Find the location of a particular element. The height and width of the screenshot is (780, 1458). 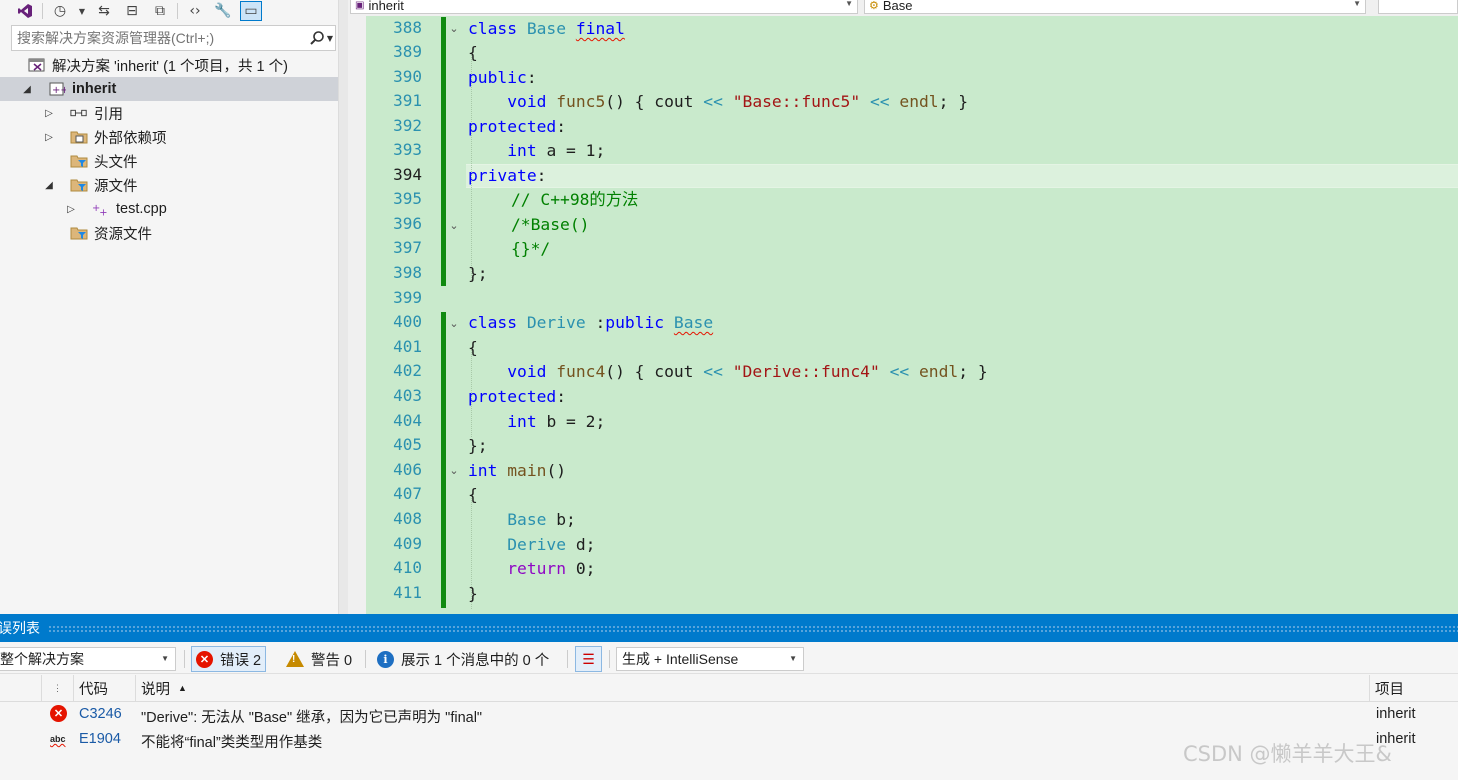

tree-item-test-cpp: ▷ + + test.cpp is located at coordinates (170, 209).